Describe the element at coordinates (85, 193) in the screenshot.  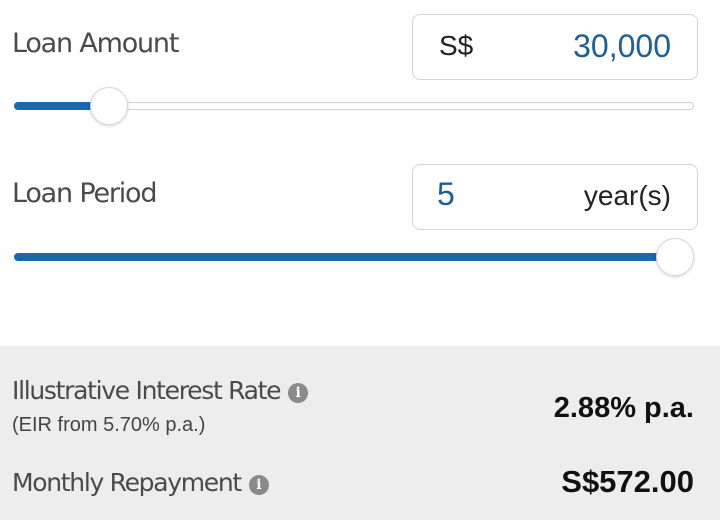
I see `loan-period-label: Loan Period` at that location.